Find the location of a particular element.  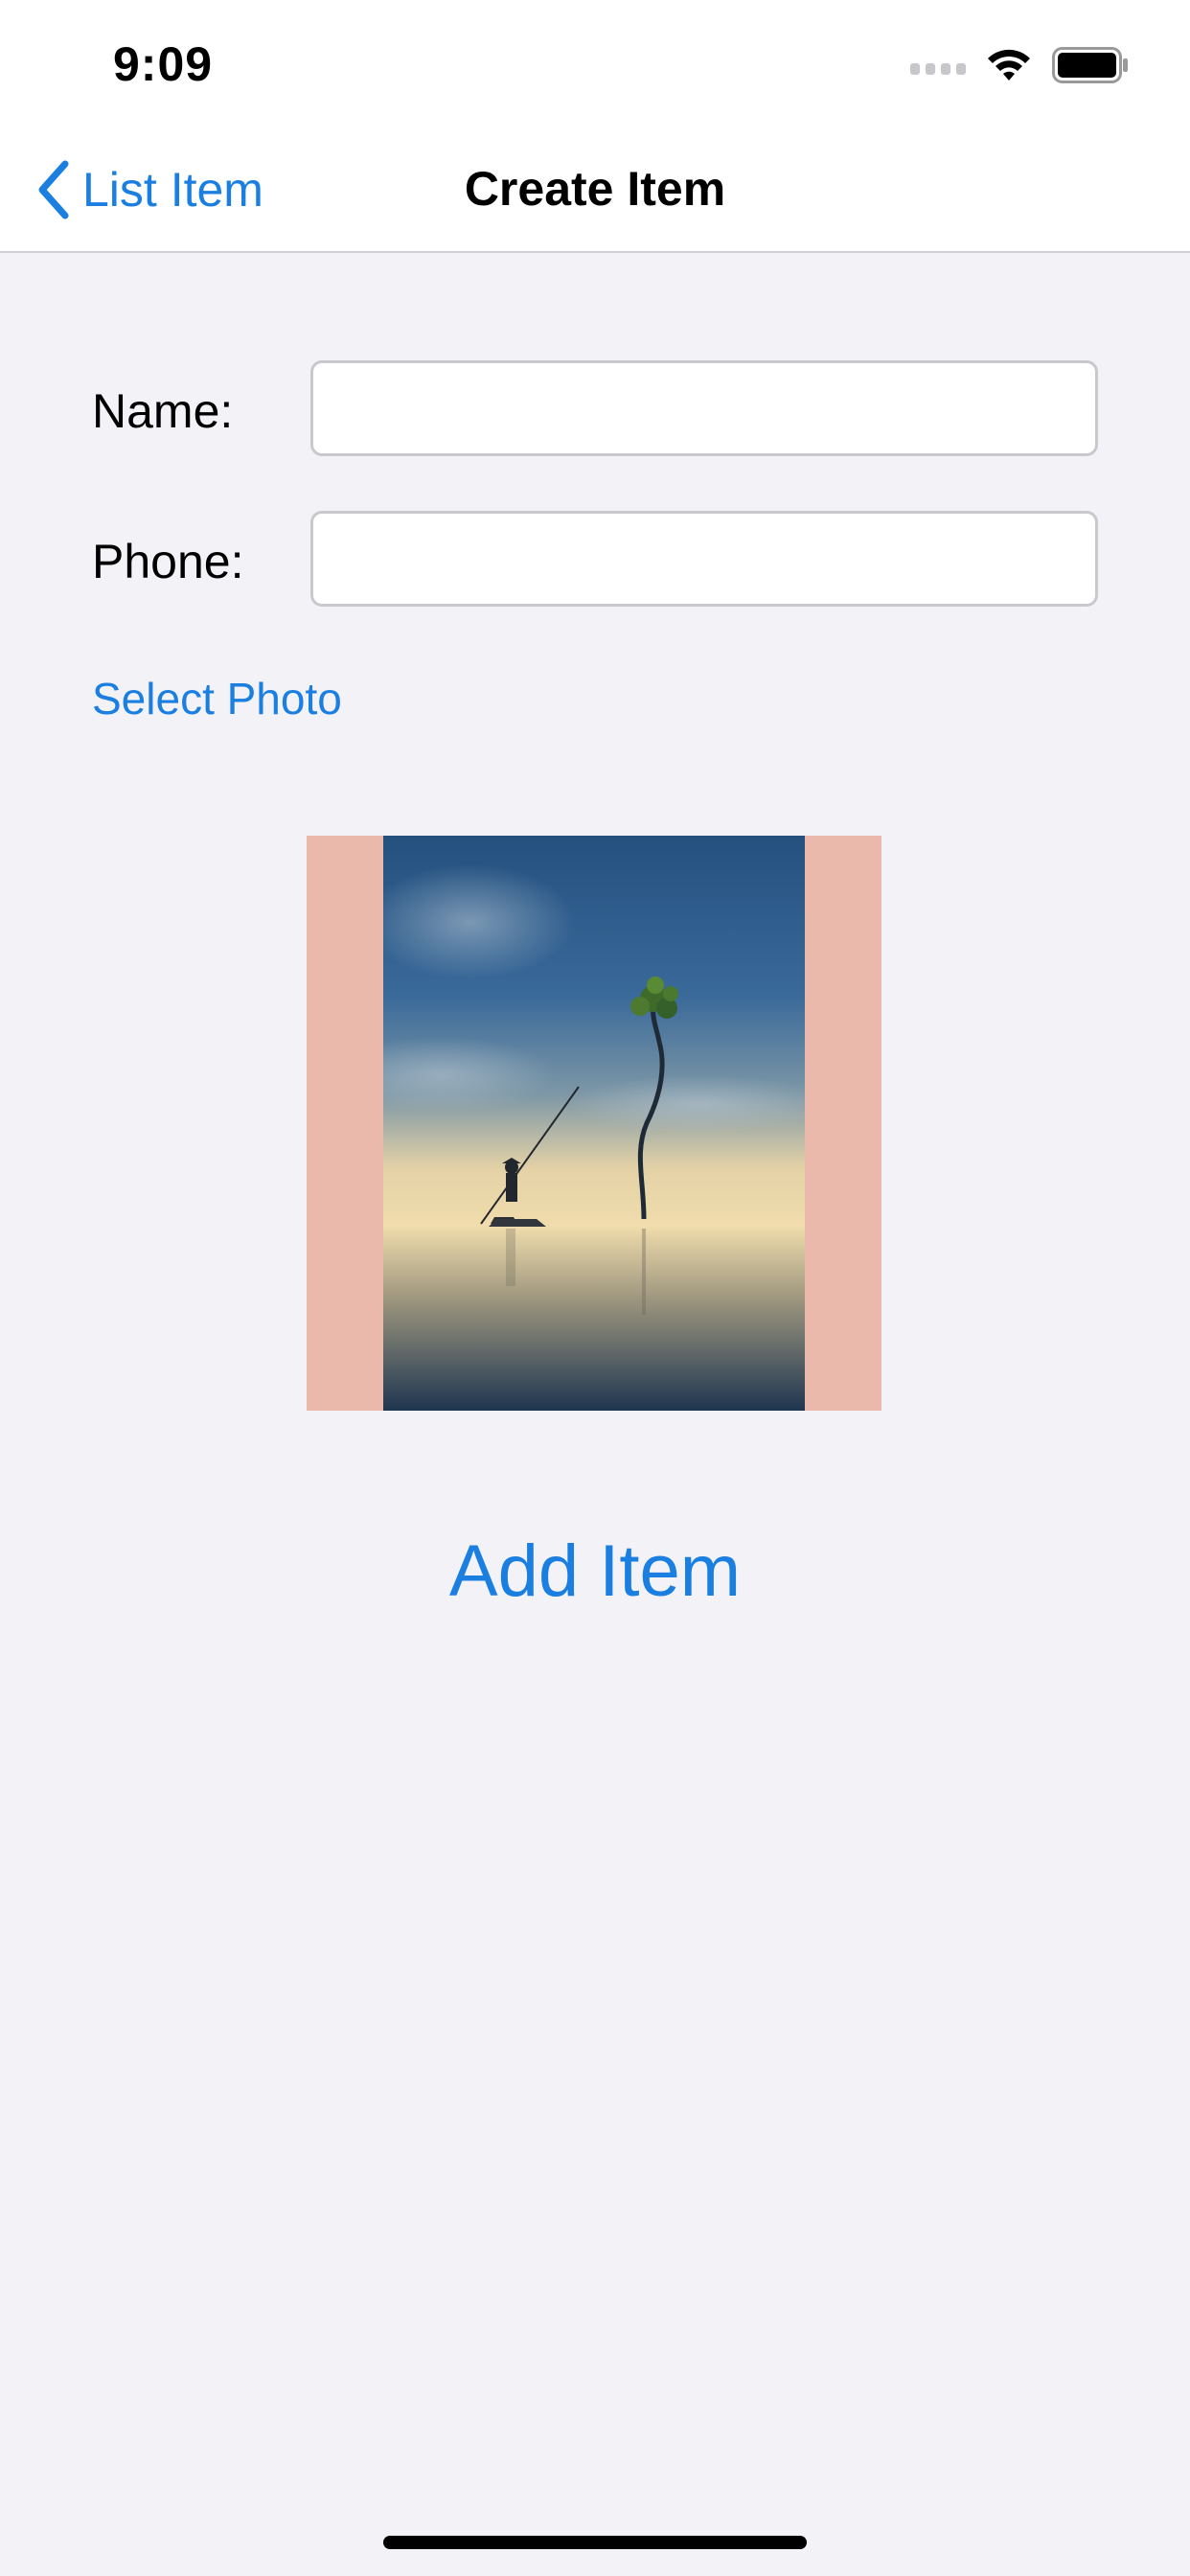

select-photo-button: Select Photo is located at coordinates (217, 698).